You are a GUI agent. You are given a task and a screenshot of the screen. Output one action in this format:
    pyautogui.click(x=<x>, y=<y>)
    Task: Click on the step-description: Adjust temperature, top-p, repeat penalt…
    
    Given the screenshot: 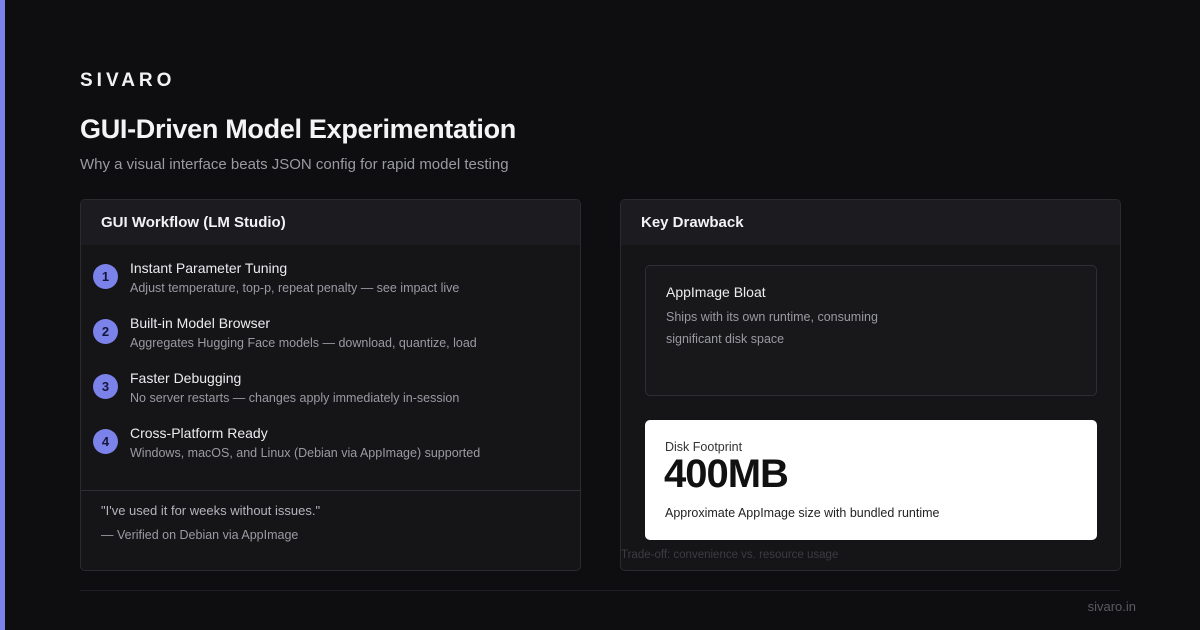 What is the action you would take?
    pyautogui.click(x=295, y=288)
    